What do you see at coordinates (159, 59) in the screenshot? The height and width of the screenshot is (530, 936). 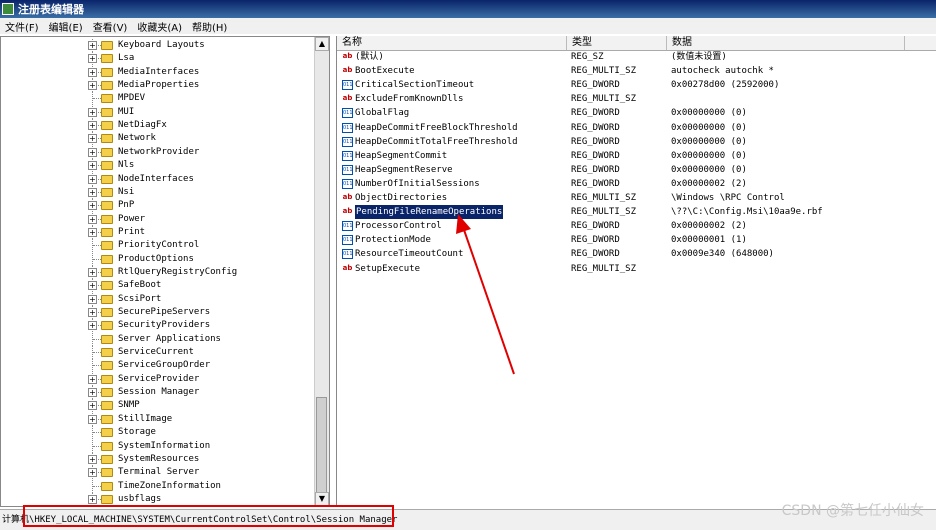 I see `tree-item: + Lsa` at bounding box center [159, 59].